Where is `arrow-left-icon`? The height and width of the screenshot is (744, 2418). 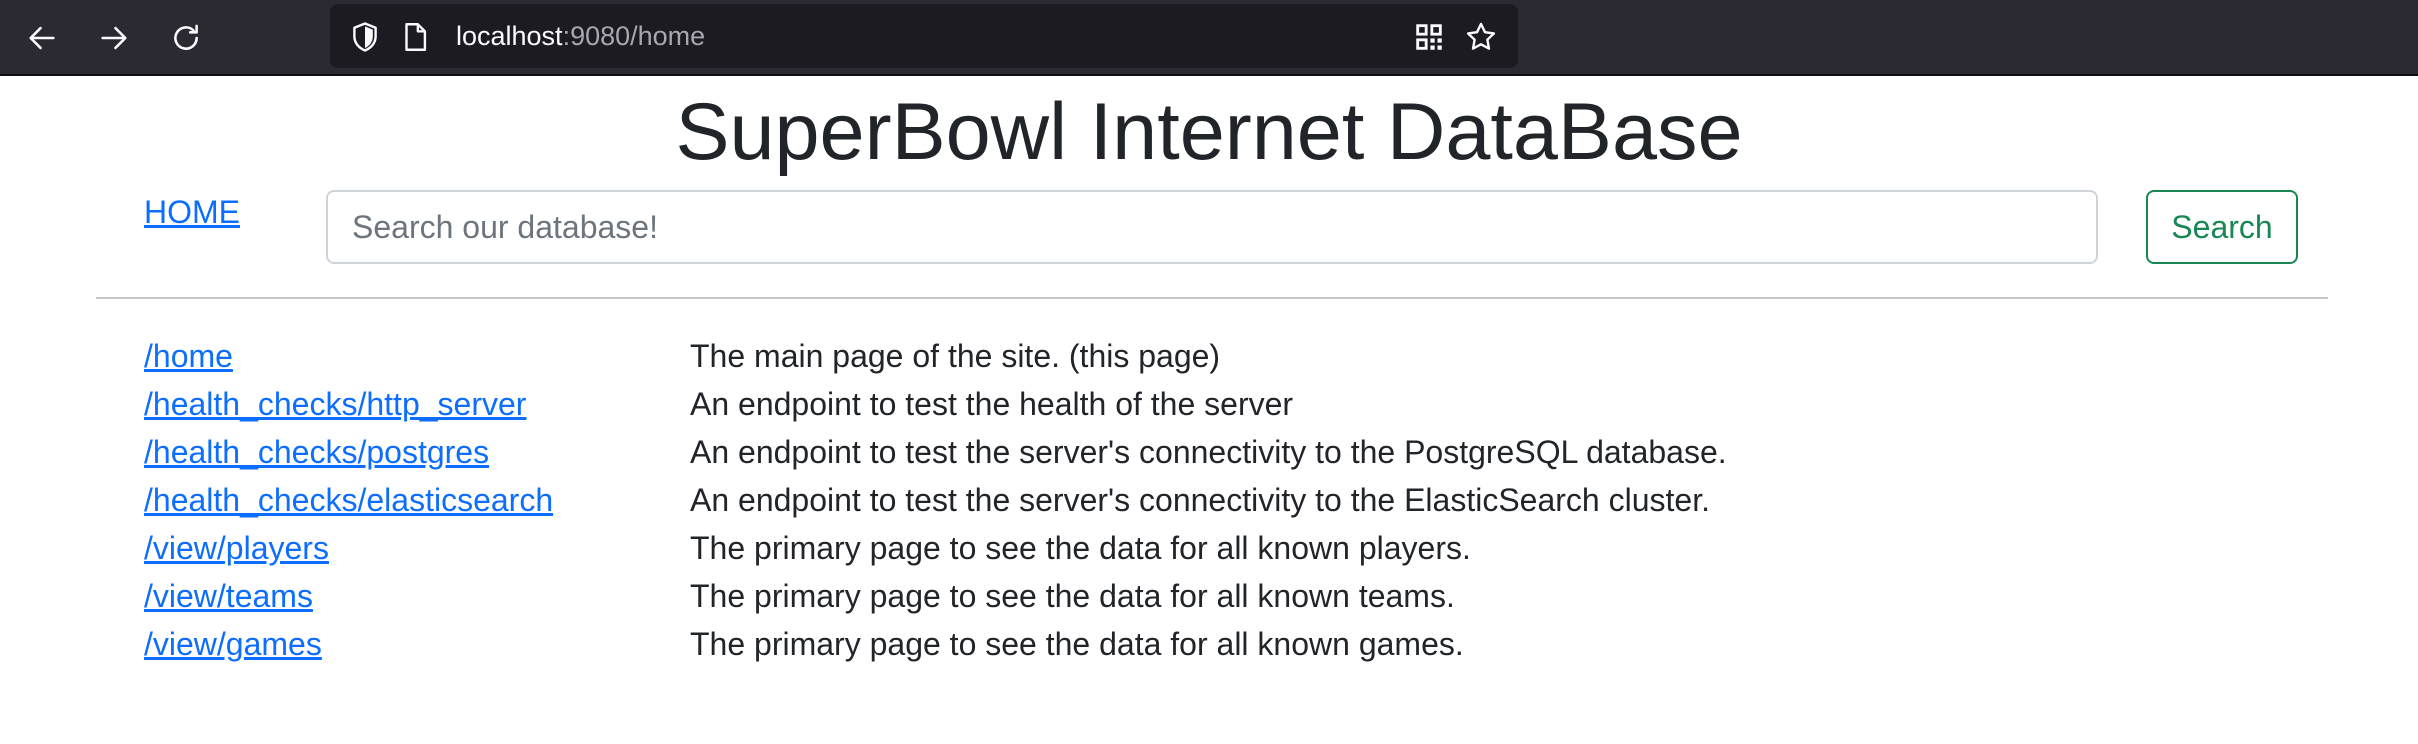 arrow-left-icon is located at coordinates (42, 38).